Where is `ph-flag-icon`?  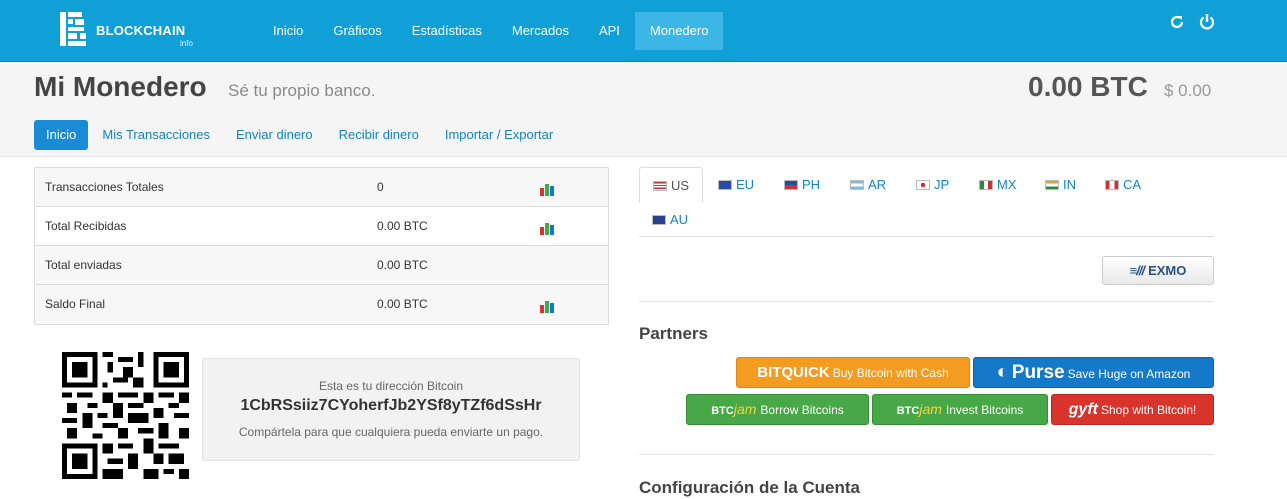 ph-flag-icon is located at coordinates (791, 185).